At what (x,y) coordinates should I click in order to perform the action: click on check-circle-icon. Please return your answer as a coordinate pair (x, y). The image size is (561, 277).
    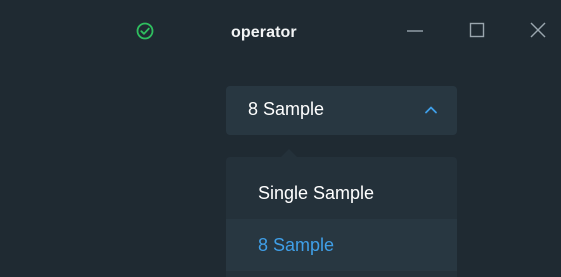
    Looking at the image, I should click on (145, 31).